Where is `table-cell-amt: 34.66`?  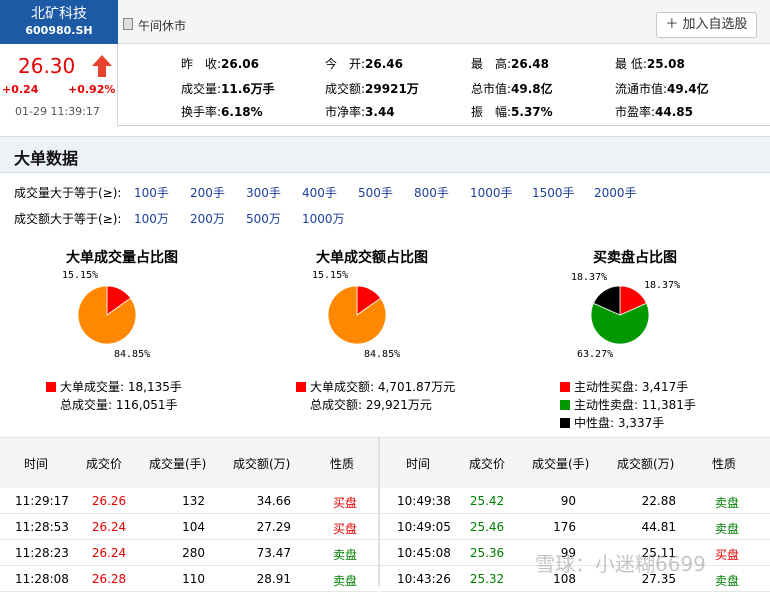
table-cell-amt: 34.66 is located at coordinates (273, 501).